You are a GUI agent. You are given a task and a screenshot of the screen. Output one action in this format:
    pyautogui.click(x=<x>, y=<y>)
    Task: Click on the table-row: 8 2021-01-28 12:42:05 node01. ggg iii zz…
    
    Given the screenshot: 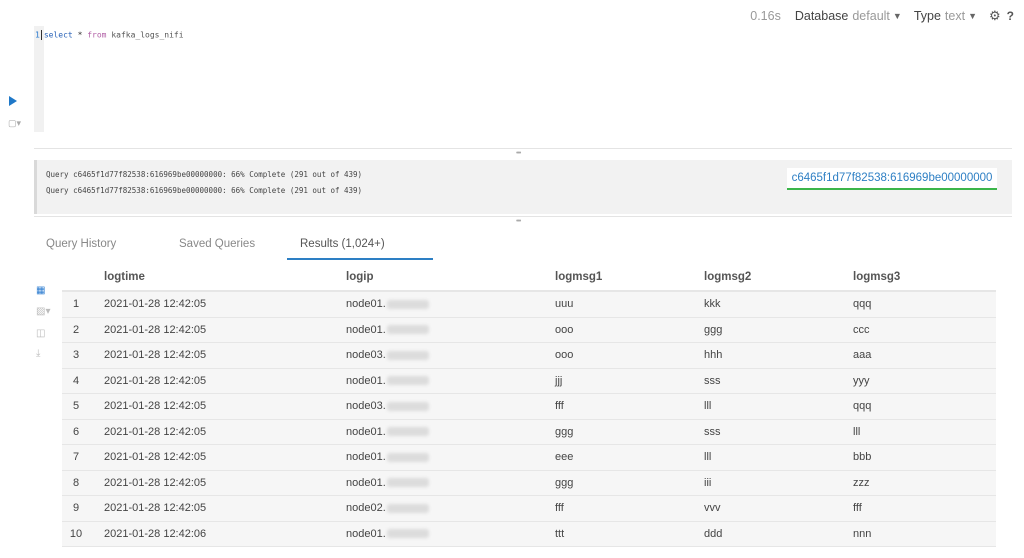 What is the action you would take?
    pyautogui.click(x=529, y=483)
    